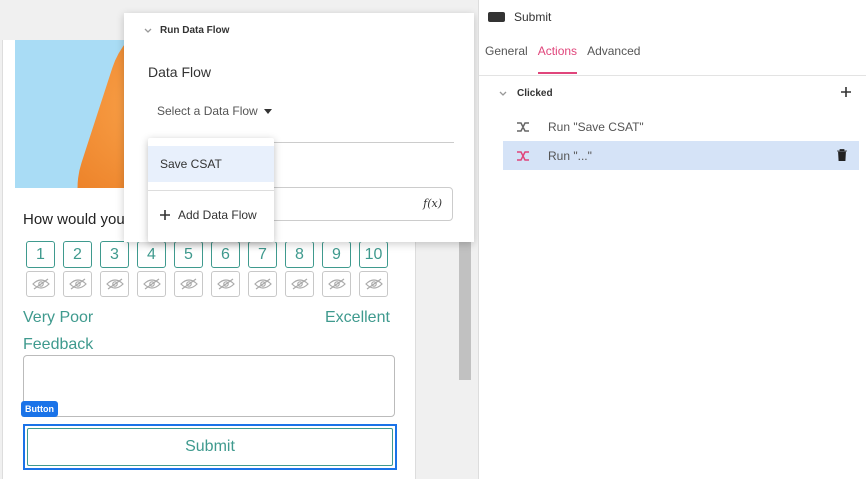 The width and height of the screenshot is (866, 479). I want to click on popover-header: Run Data Flow, so click(186, 30).